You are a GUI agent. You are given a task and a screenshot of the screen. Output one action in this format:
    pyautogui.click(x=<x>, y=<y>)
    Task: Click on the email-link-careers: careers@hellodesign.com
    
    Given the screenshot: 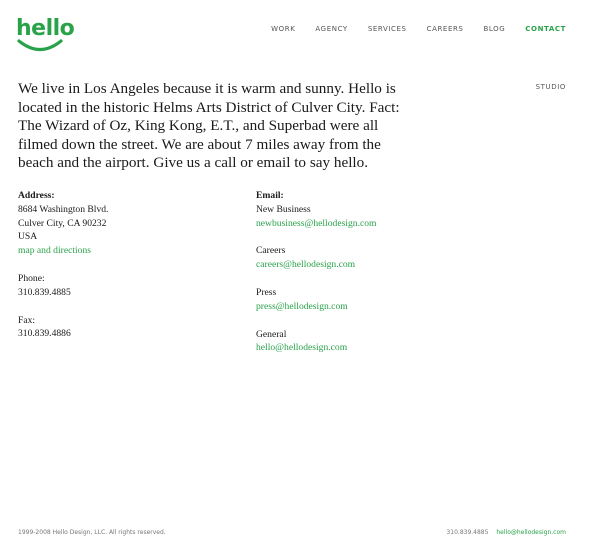 What is the action you would take?
    pyautogui.click(x=316, y=265)
    